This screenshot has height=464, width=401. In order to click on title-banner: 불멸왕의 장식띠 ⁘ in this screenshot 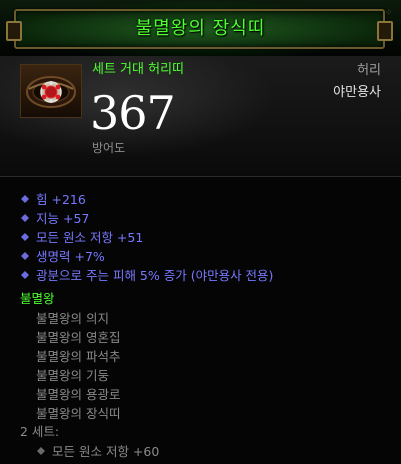, I will do `click(200, 28)`.